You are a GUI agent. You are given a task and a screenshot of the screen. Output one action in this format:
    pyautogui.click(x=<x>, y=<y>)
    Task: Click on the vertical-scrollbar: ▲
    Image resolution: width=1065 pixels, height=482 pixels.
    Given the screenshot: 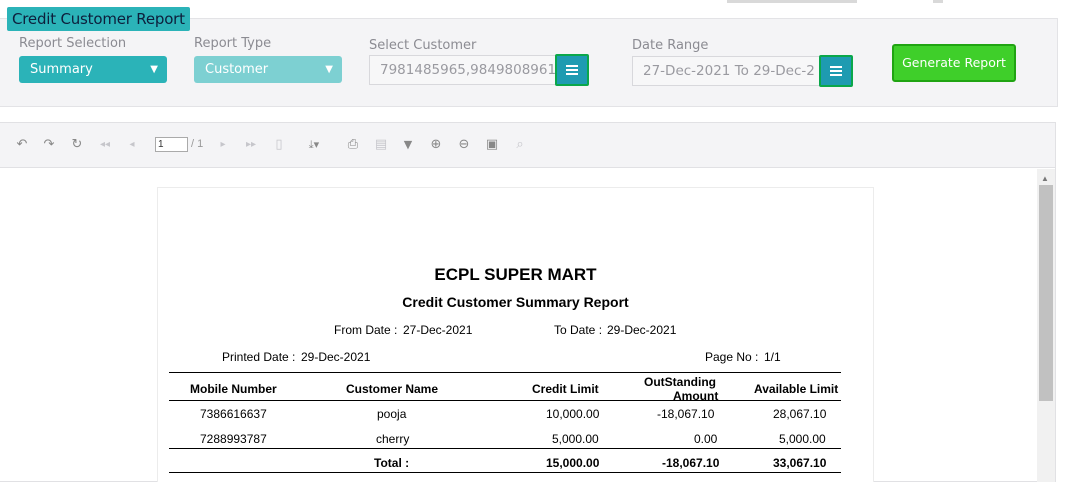 What is the action you would take?
    pyautogui.click(x=1046, y=325)
    